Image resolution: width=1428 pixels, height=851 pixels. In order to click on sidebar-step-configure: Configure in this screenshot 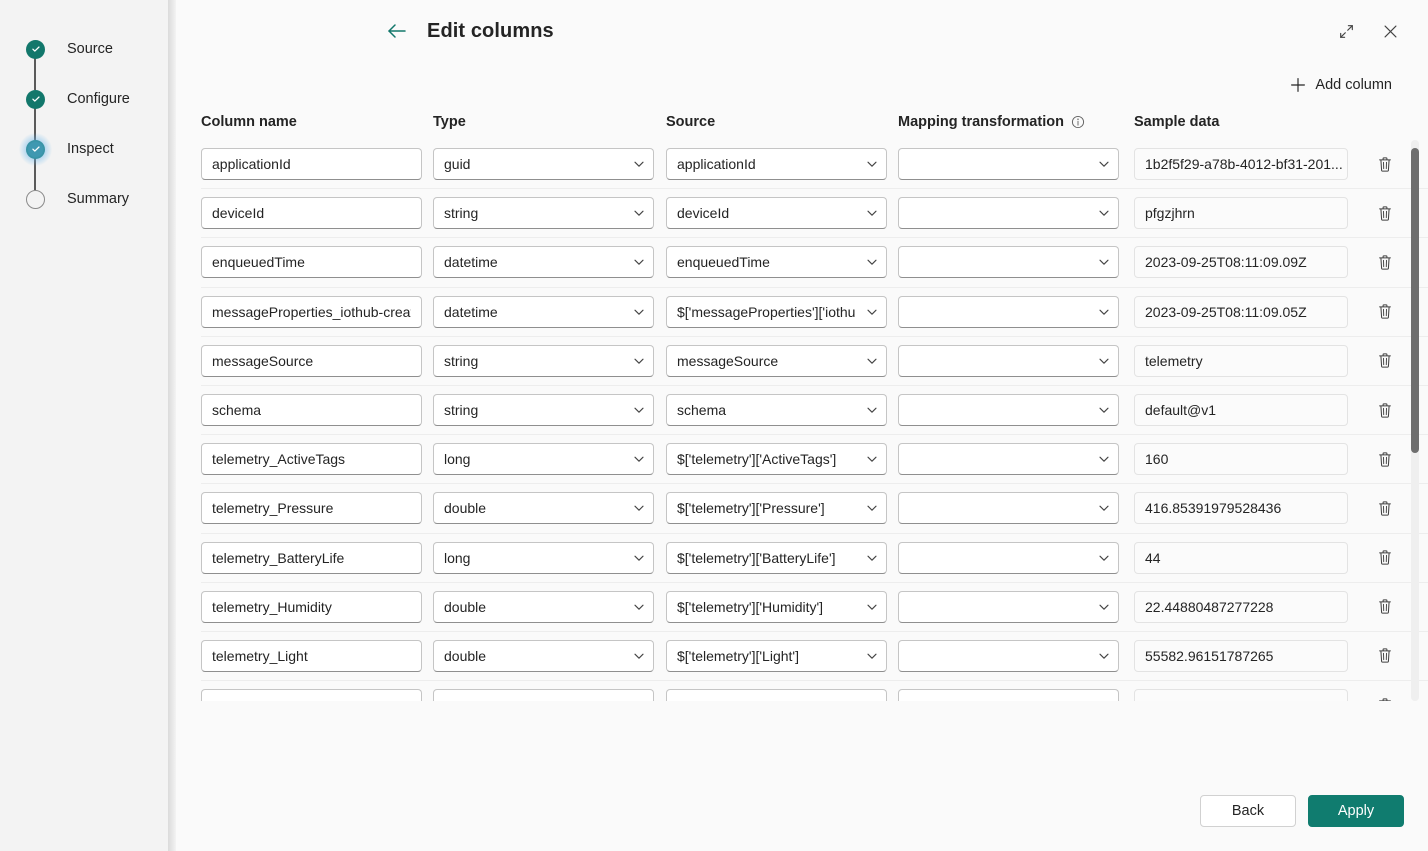, I will do `click(88, 107)`.